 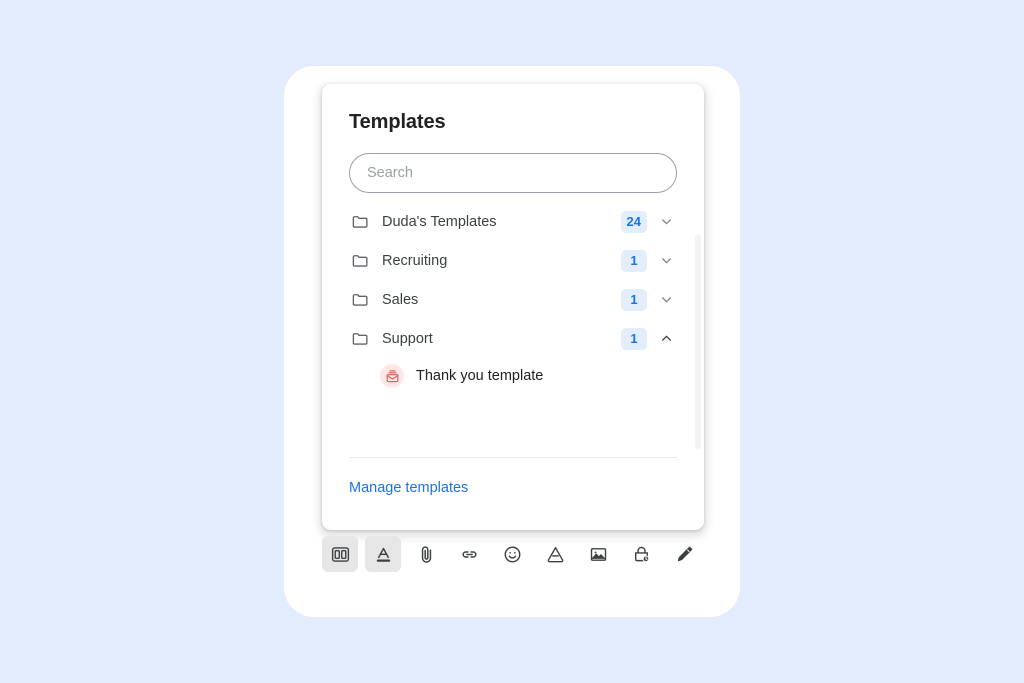 I want to click on format-text-icon, so click(x=383, y=554).